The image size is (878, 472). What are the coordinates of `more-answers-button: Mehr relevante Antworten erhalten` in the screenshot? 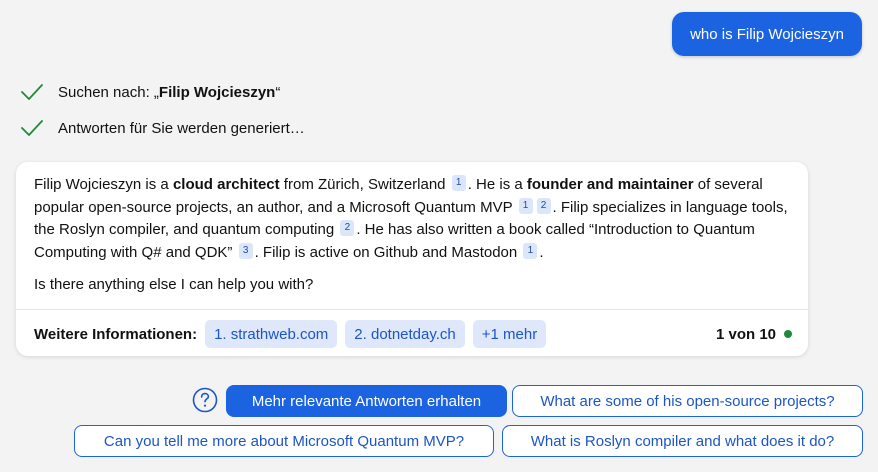 It's located at (366, 401).